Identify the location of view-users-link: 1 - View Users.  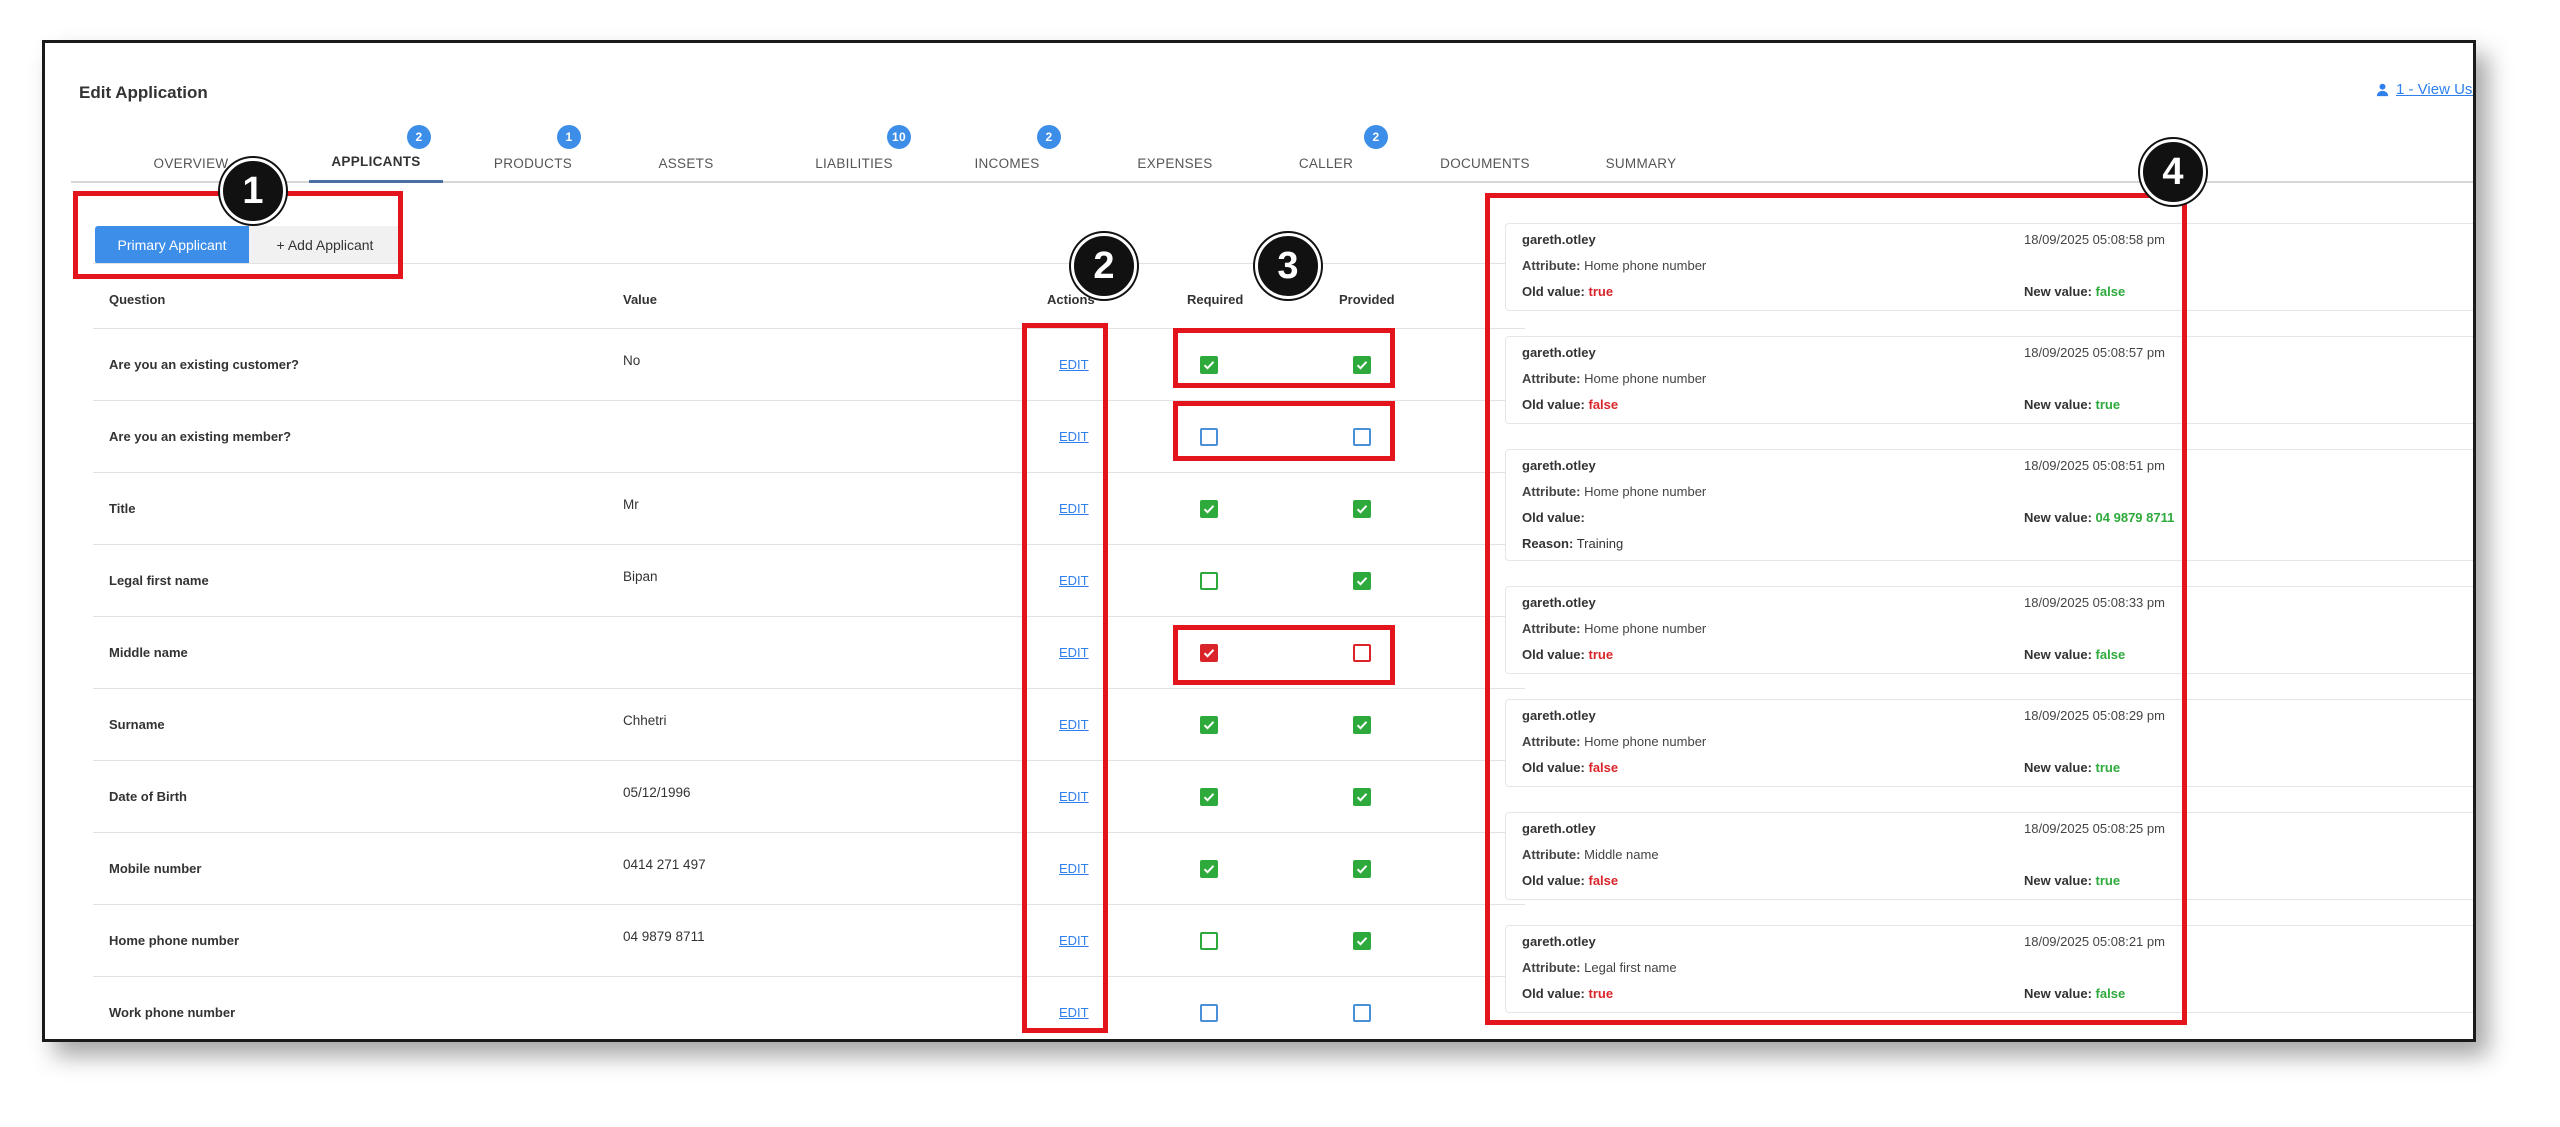
(2424, 89).